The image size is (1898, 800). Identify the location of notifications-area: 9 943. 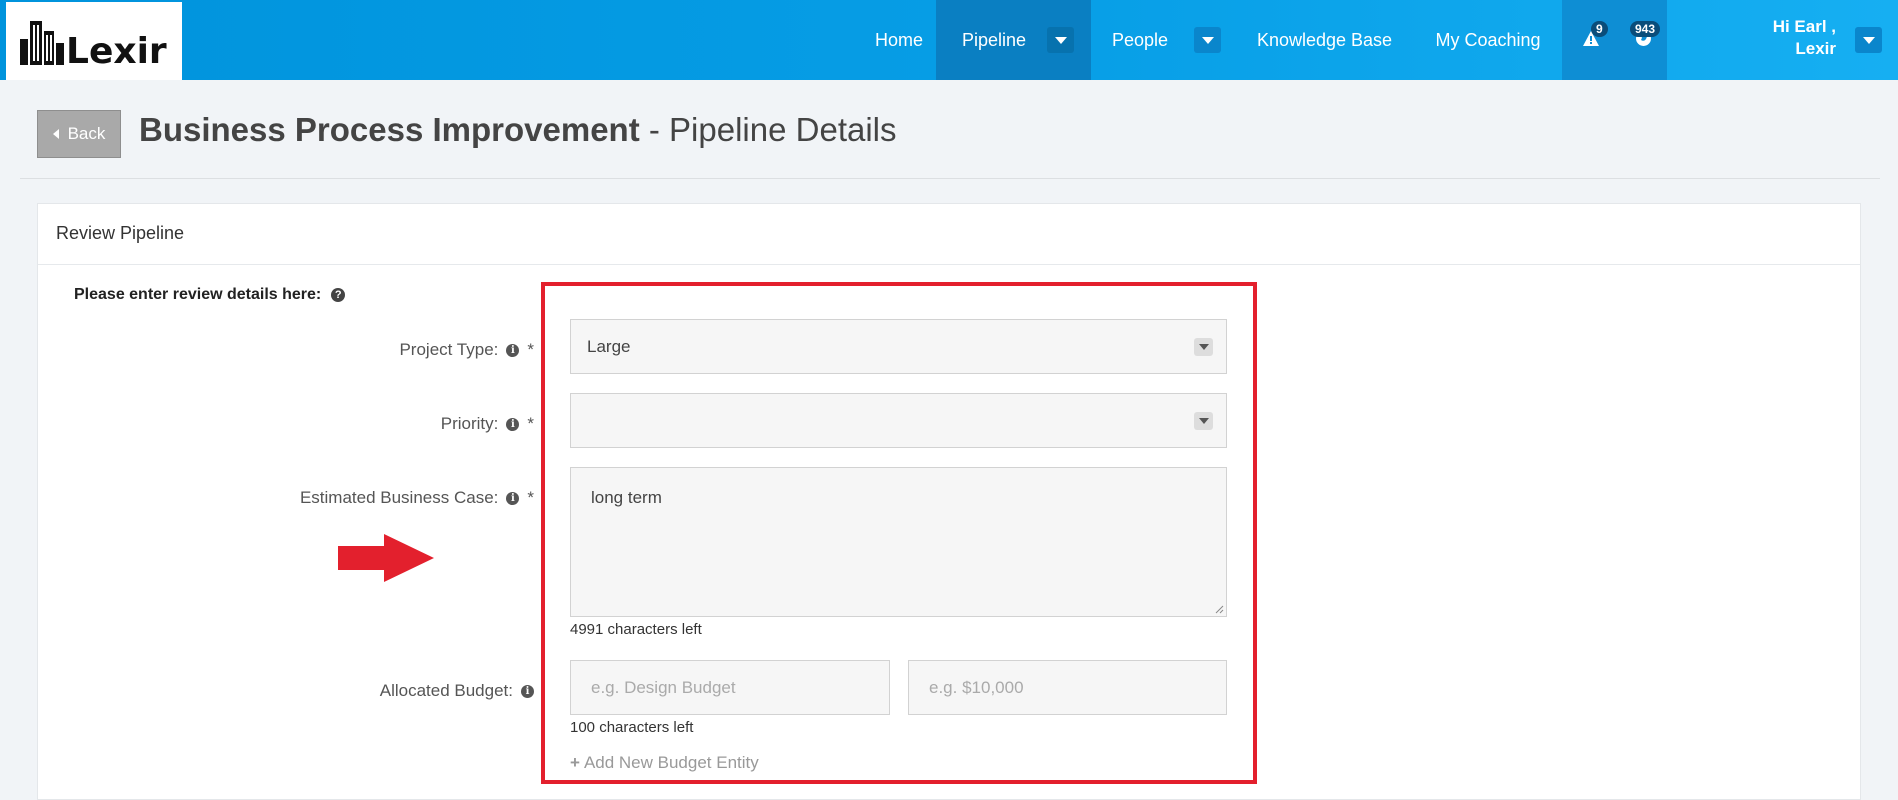
(1614, 40).